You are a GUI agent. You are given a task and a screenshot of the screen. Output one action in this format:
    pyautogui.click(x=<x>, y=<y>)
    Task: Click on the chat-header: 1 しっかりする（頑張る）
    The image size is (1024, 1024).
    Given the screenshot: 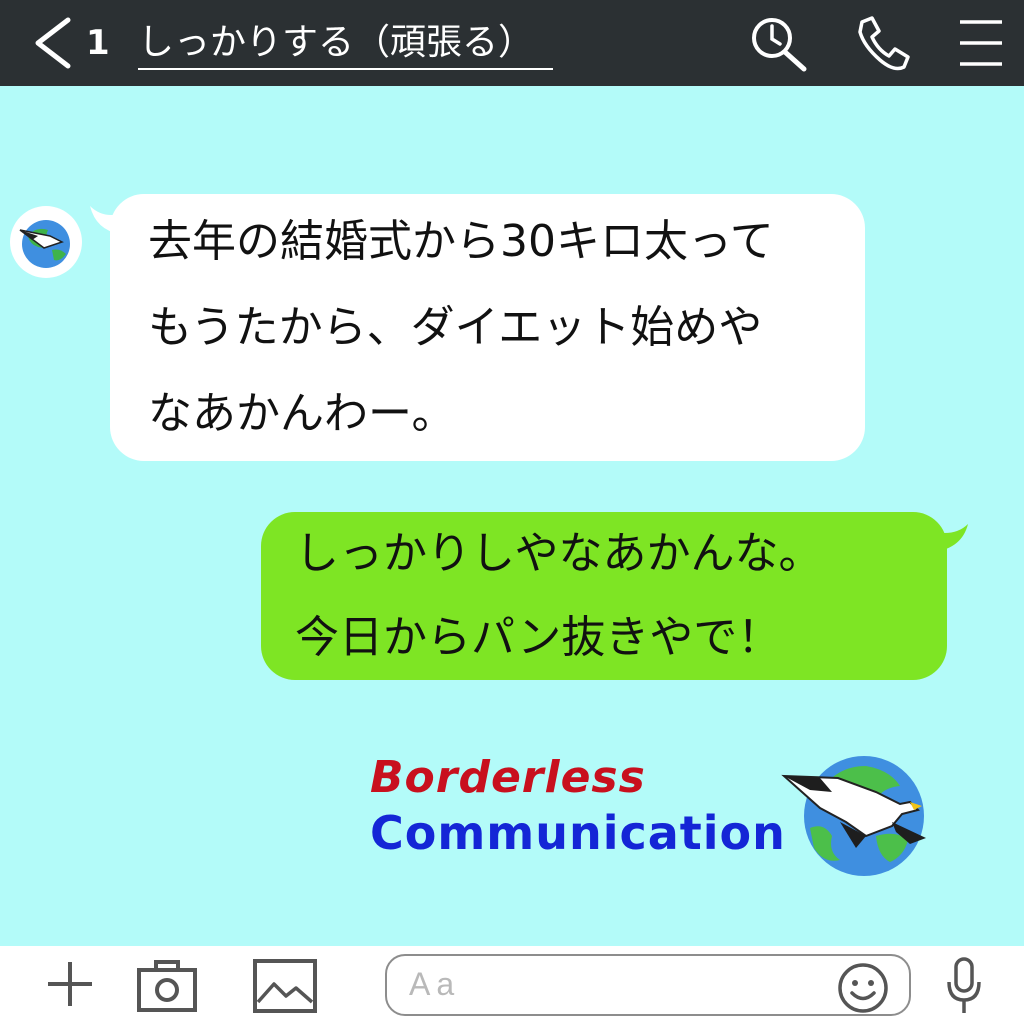 What is the action you would take?
    pyautogui.click(x=512, y=43)
    